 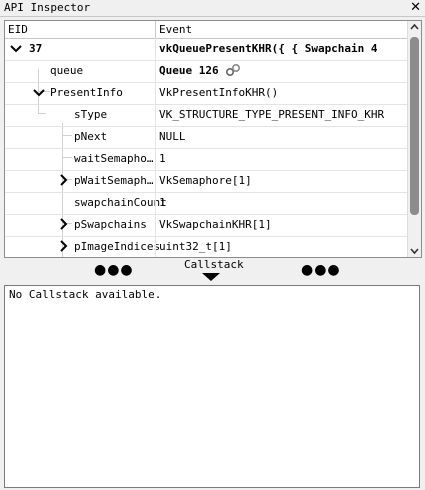 I want to click on close-icon: ✕, so click(x=415, y=7).